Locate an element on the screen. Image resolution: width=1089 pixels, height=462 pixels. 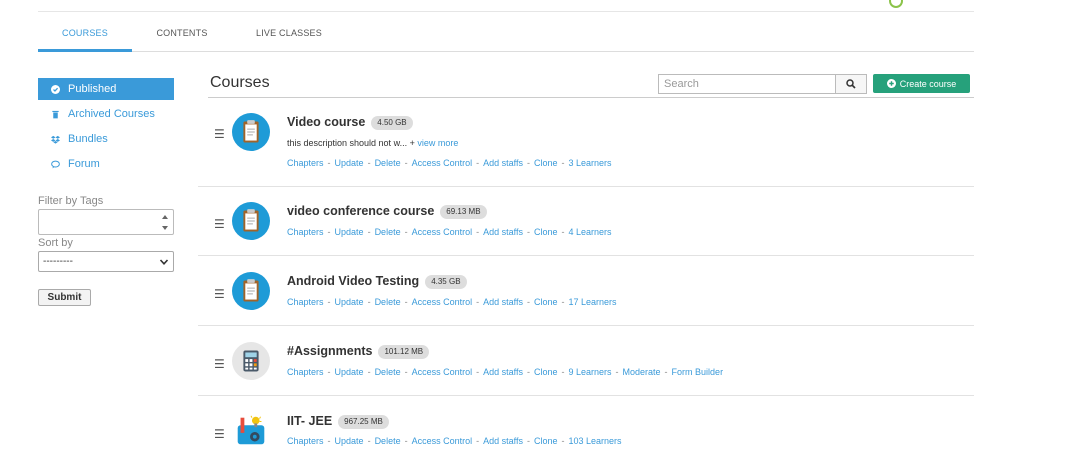
size-badge: 101.12 MB is located at coordinates (404, 352).